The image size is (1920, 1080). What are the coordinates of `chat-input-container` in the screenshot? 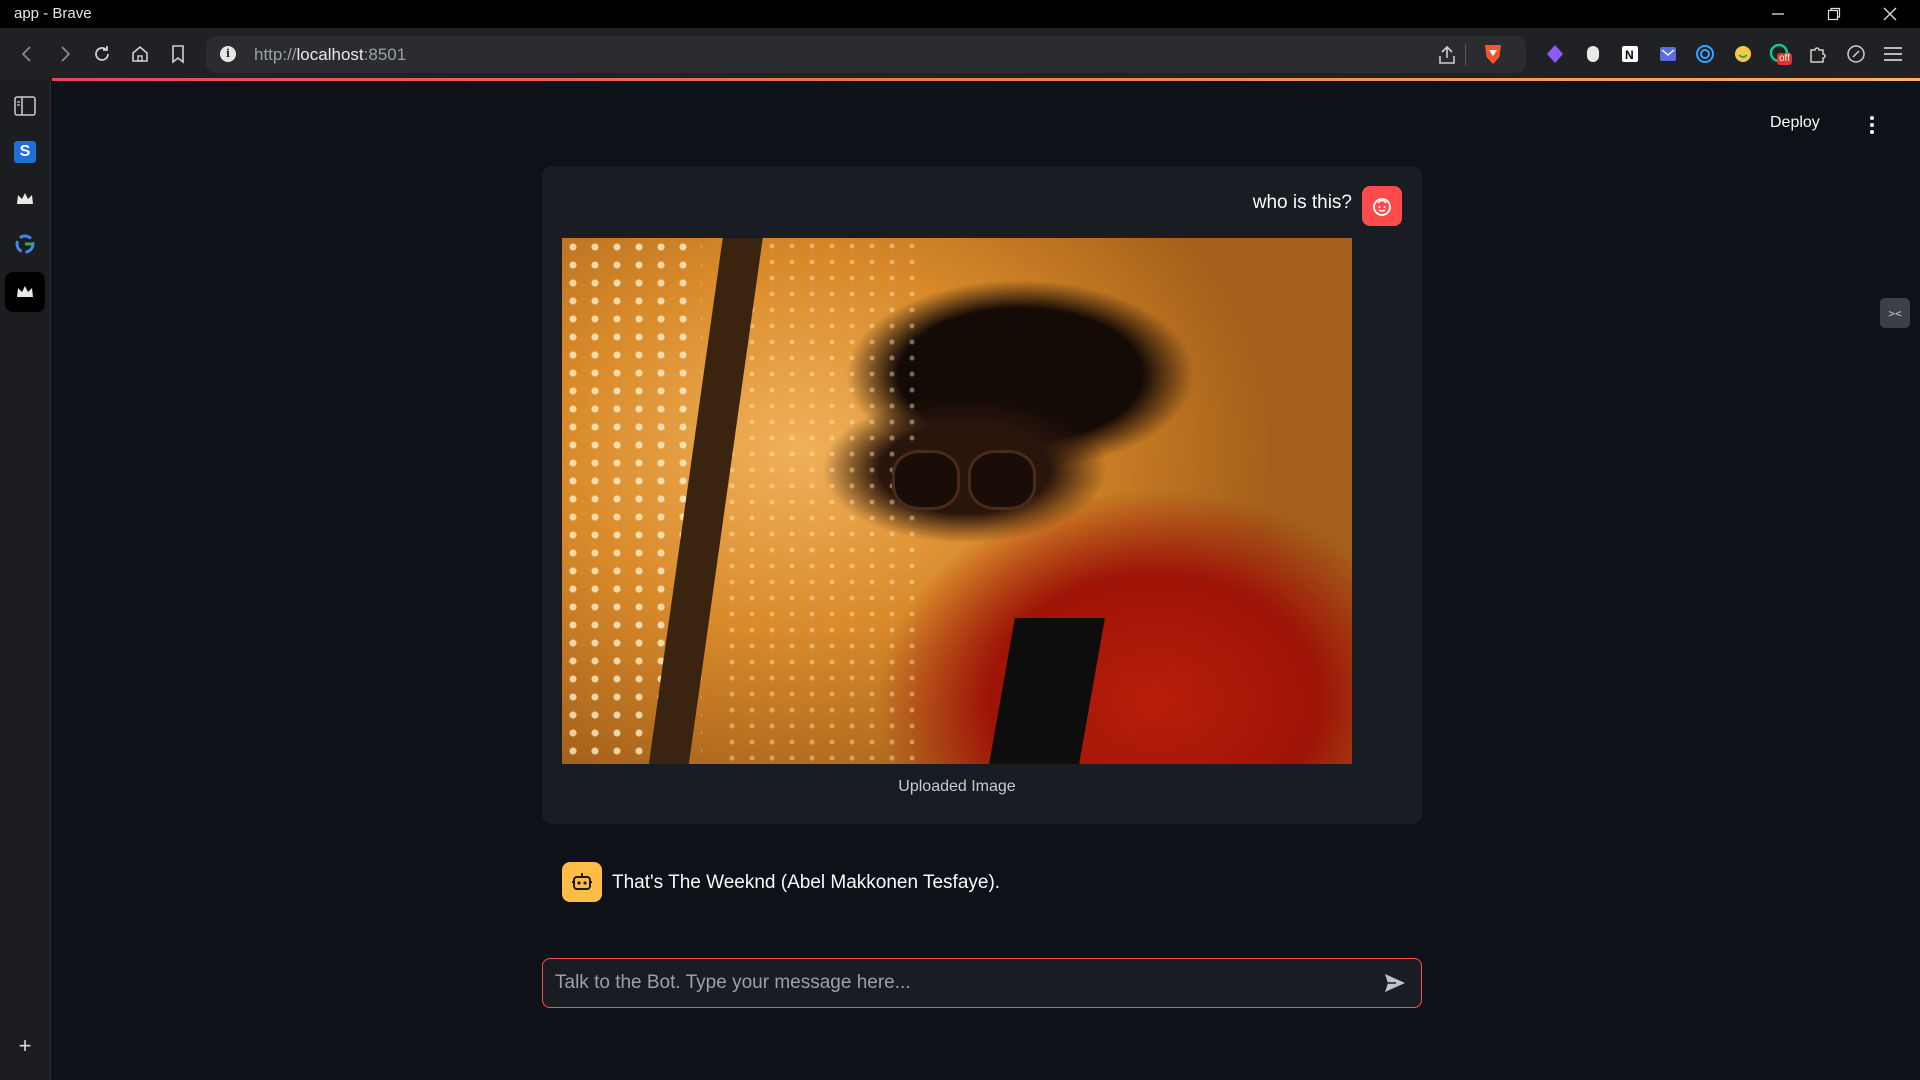 It's located at (982, 983).